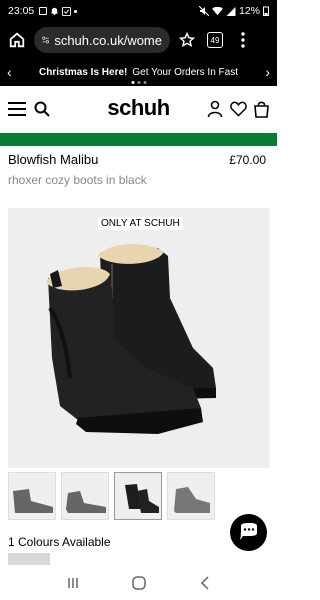  I want to click on chat-button, so click(248, 532).